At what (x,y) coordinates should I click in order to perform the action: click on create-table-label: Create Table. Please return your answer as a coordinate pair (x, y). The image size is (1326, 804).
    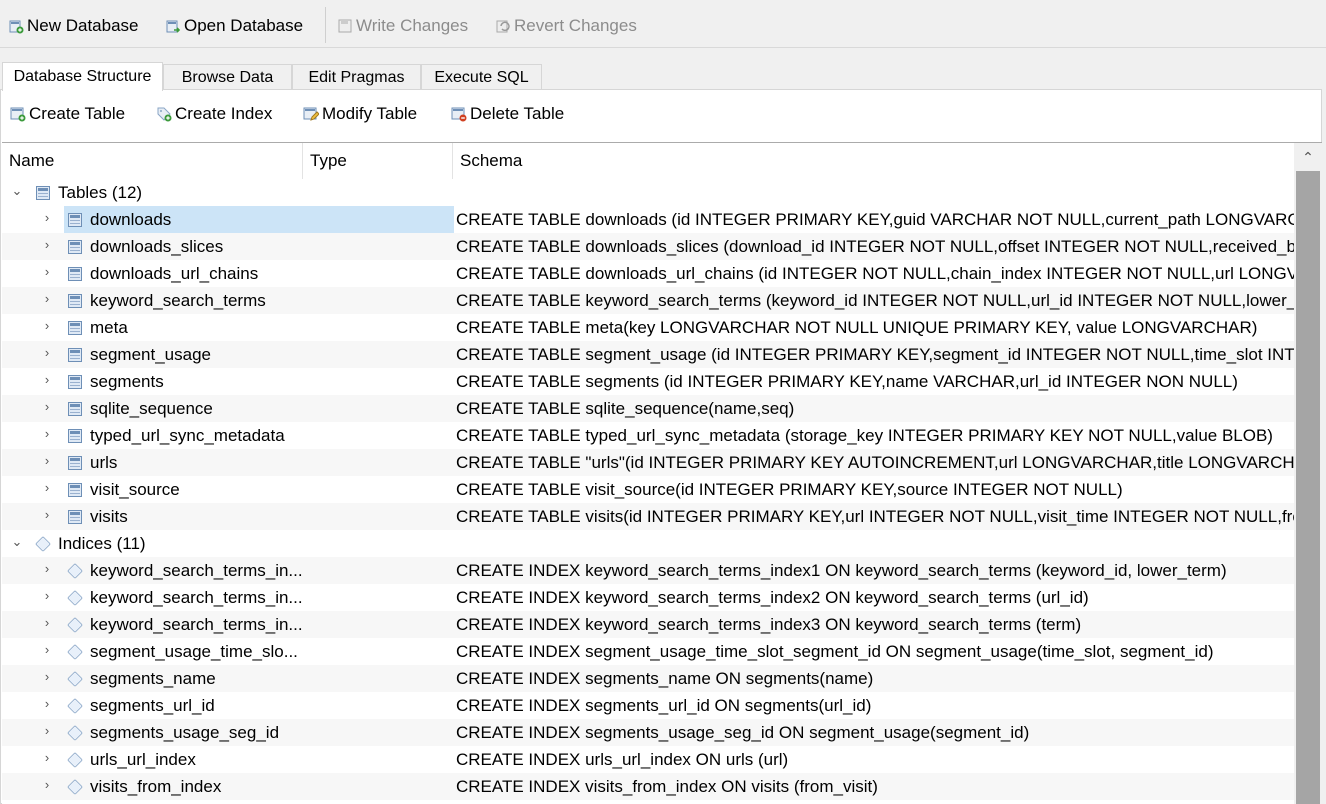
    Looking at the image, I should click on (77, 113).